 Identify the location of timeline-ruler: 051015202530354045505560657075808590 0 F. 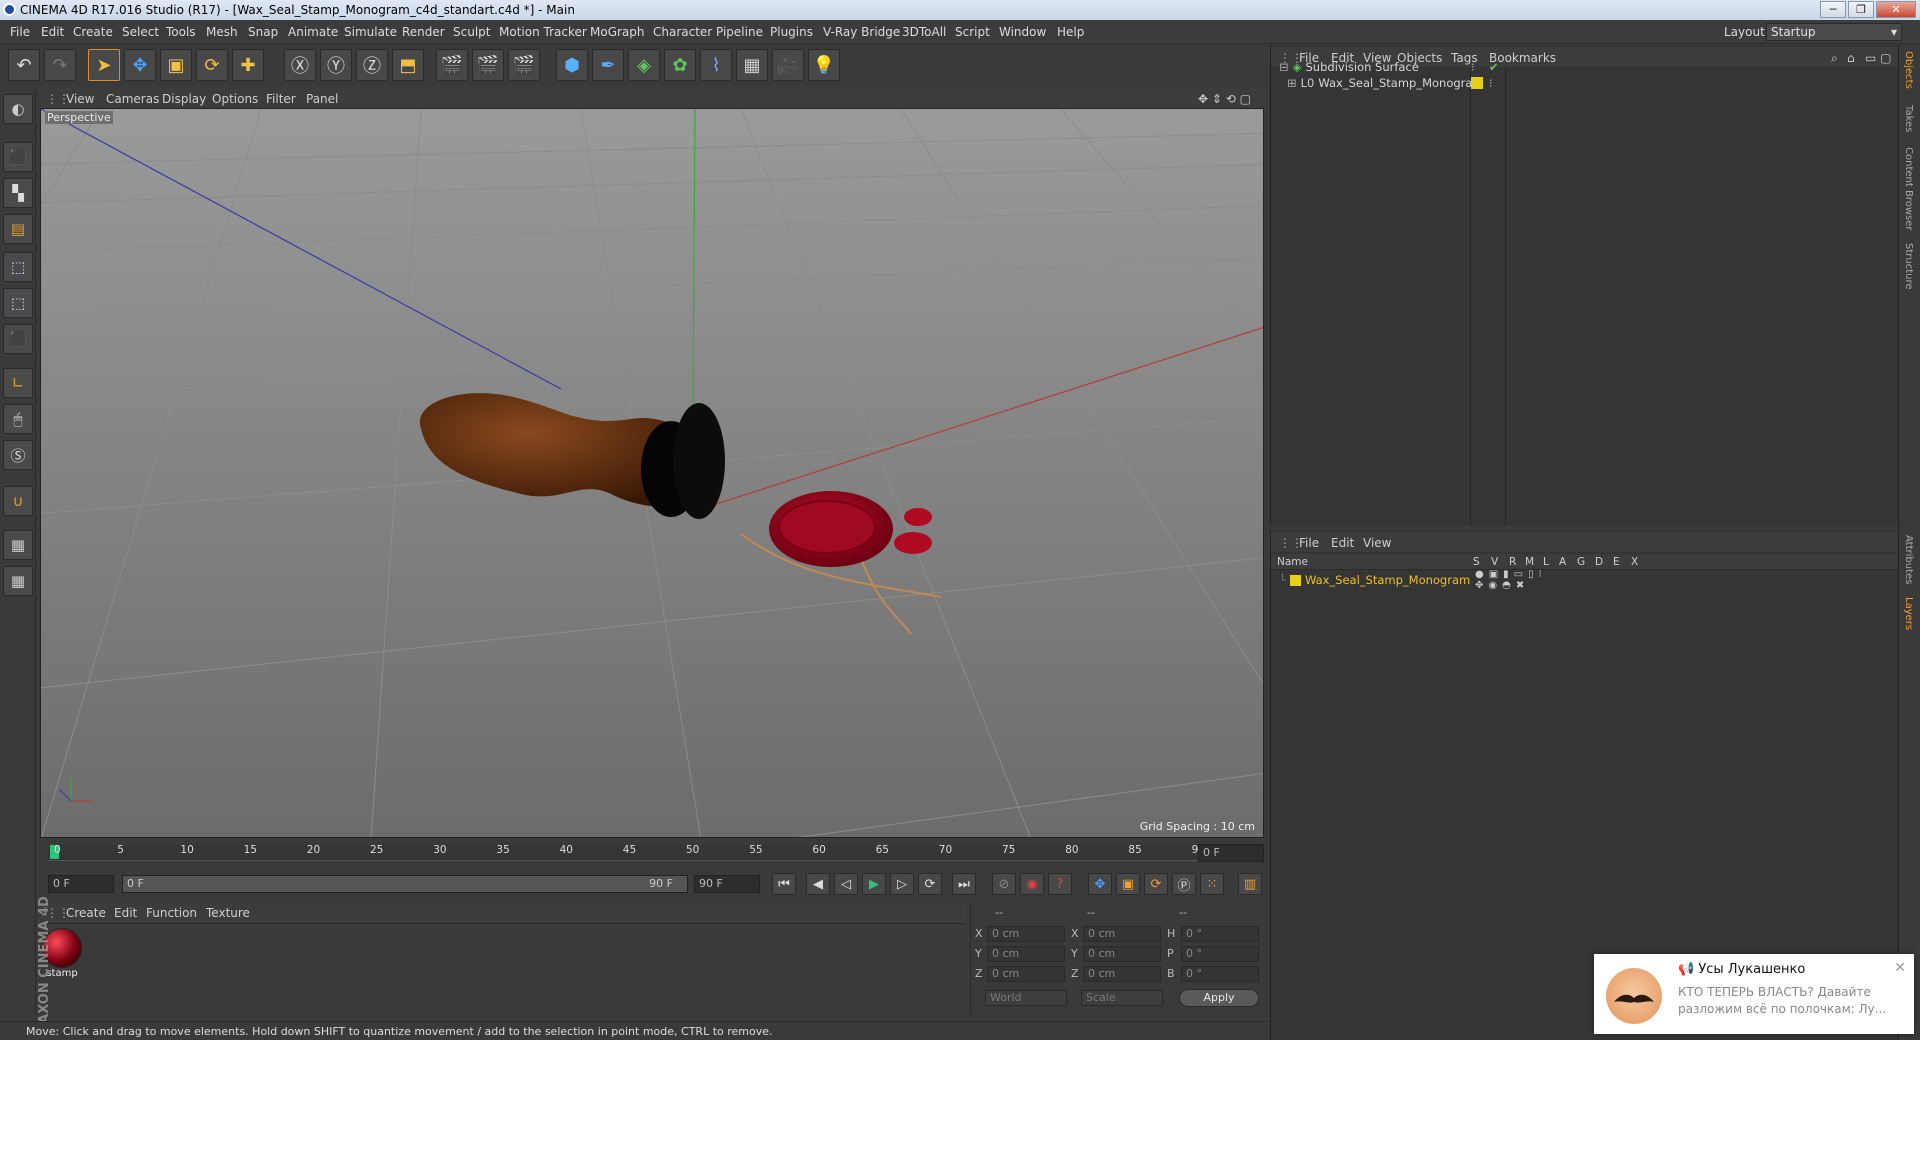
(653, 853).